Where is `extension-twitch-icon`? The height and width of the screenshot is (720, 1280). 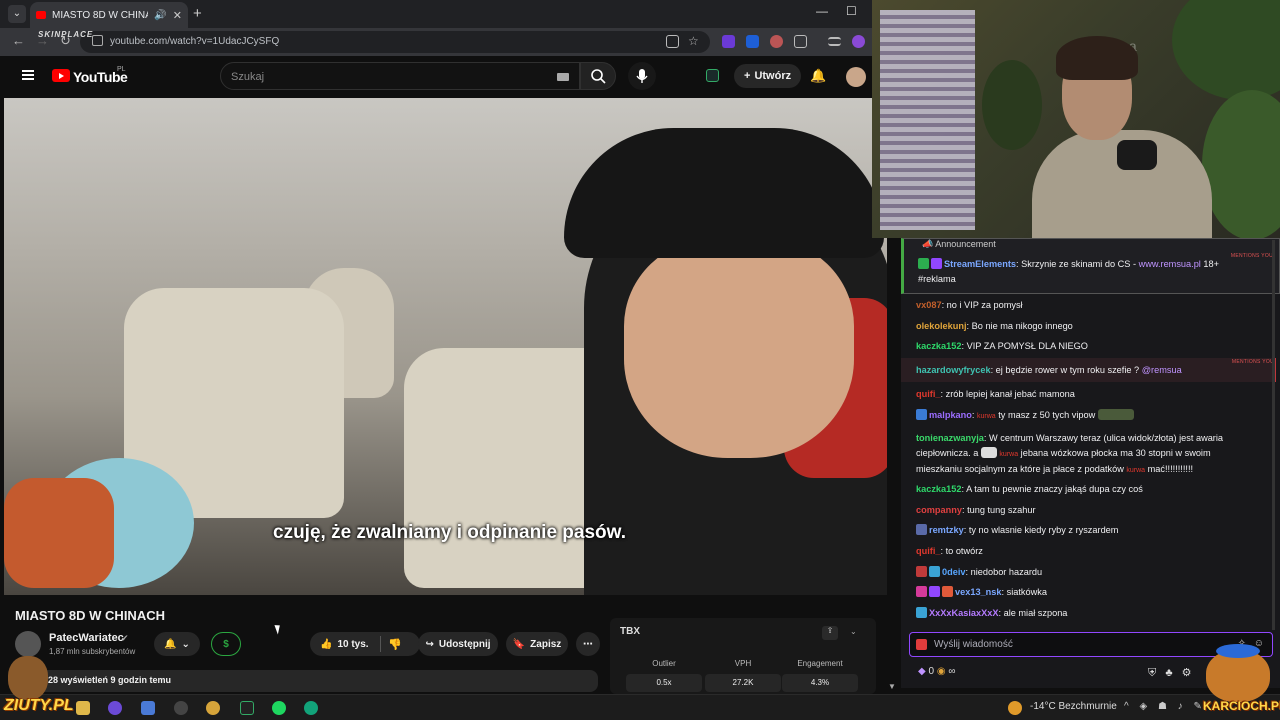 extension-twitch-icon is located at coordinates (728, 41).